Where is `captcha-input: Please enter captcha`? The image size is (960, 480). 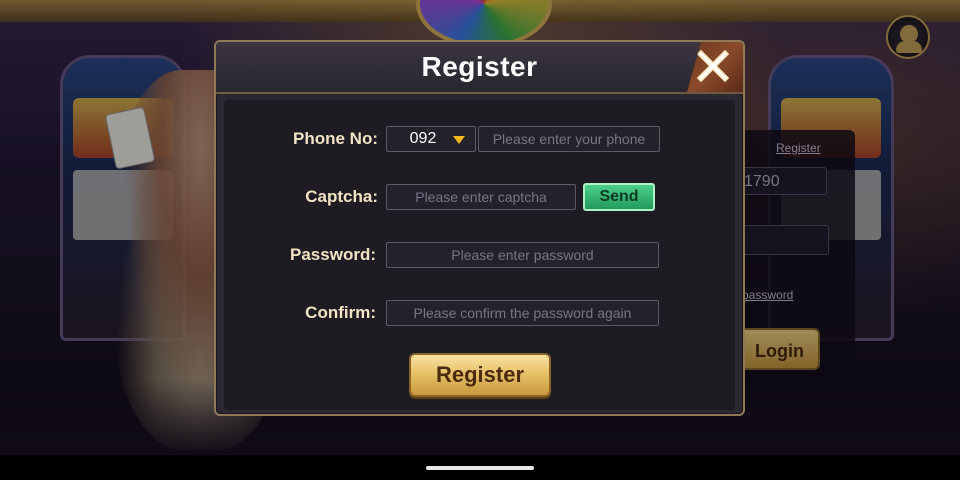 captcha-input: Please enter captcha is located at coordinates (481, 197).